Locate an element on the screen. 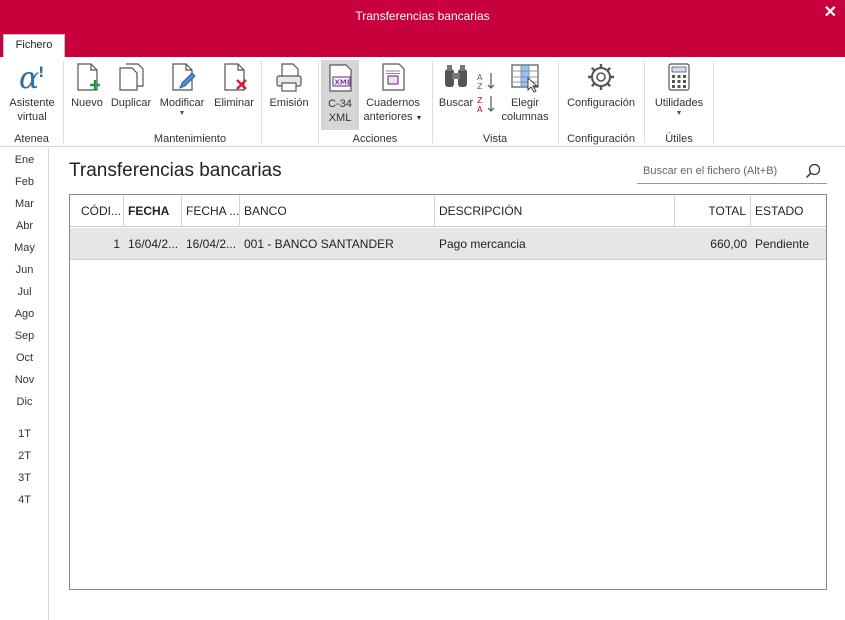 The image size is (845, 620). utilidades-button: Utilidades ▼ is located at coordinates (679, 89).